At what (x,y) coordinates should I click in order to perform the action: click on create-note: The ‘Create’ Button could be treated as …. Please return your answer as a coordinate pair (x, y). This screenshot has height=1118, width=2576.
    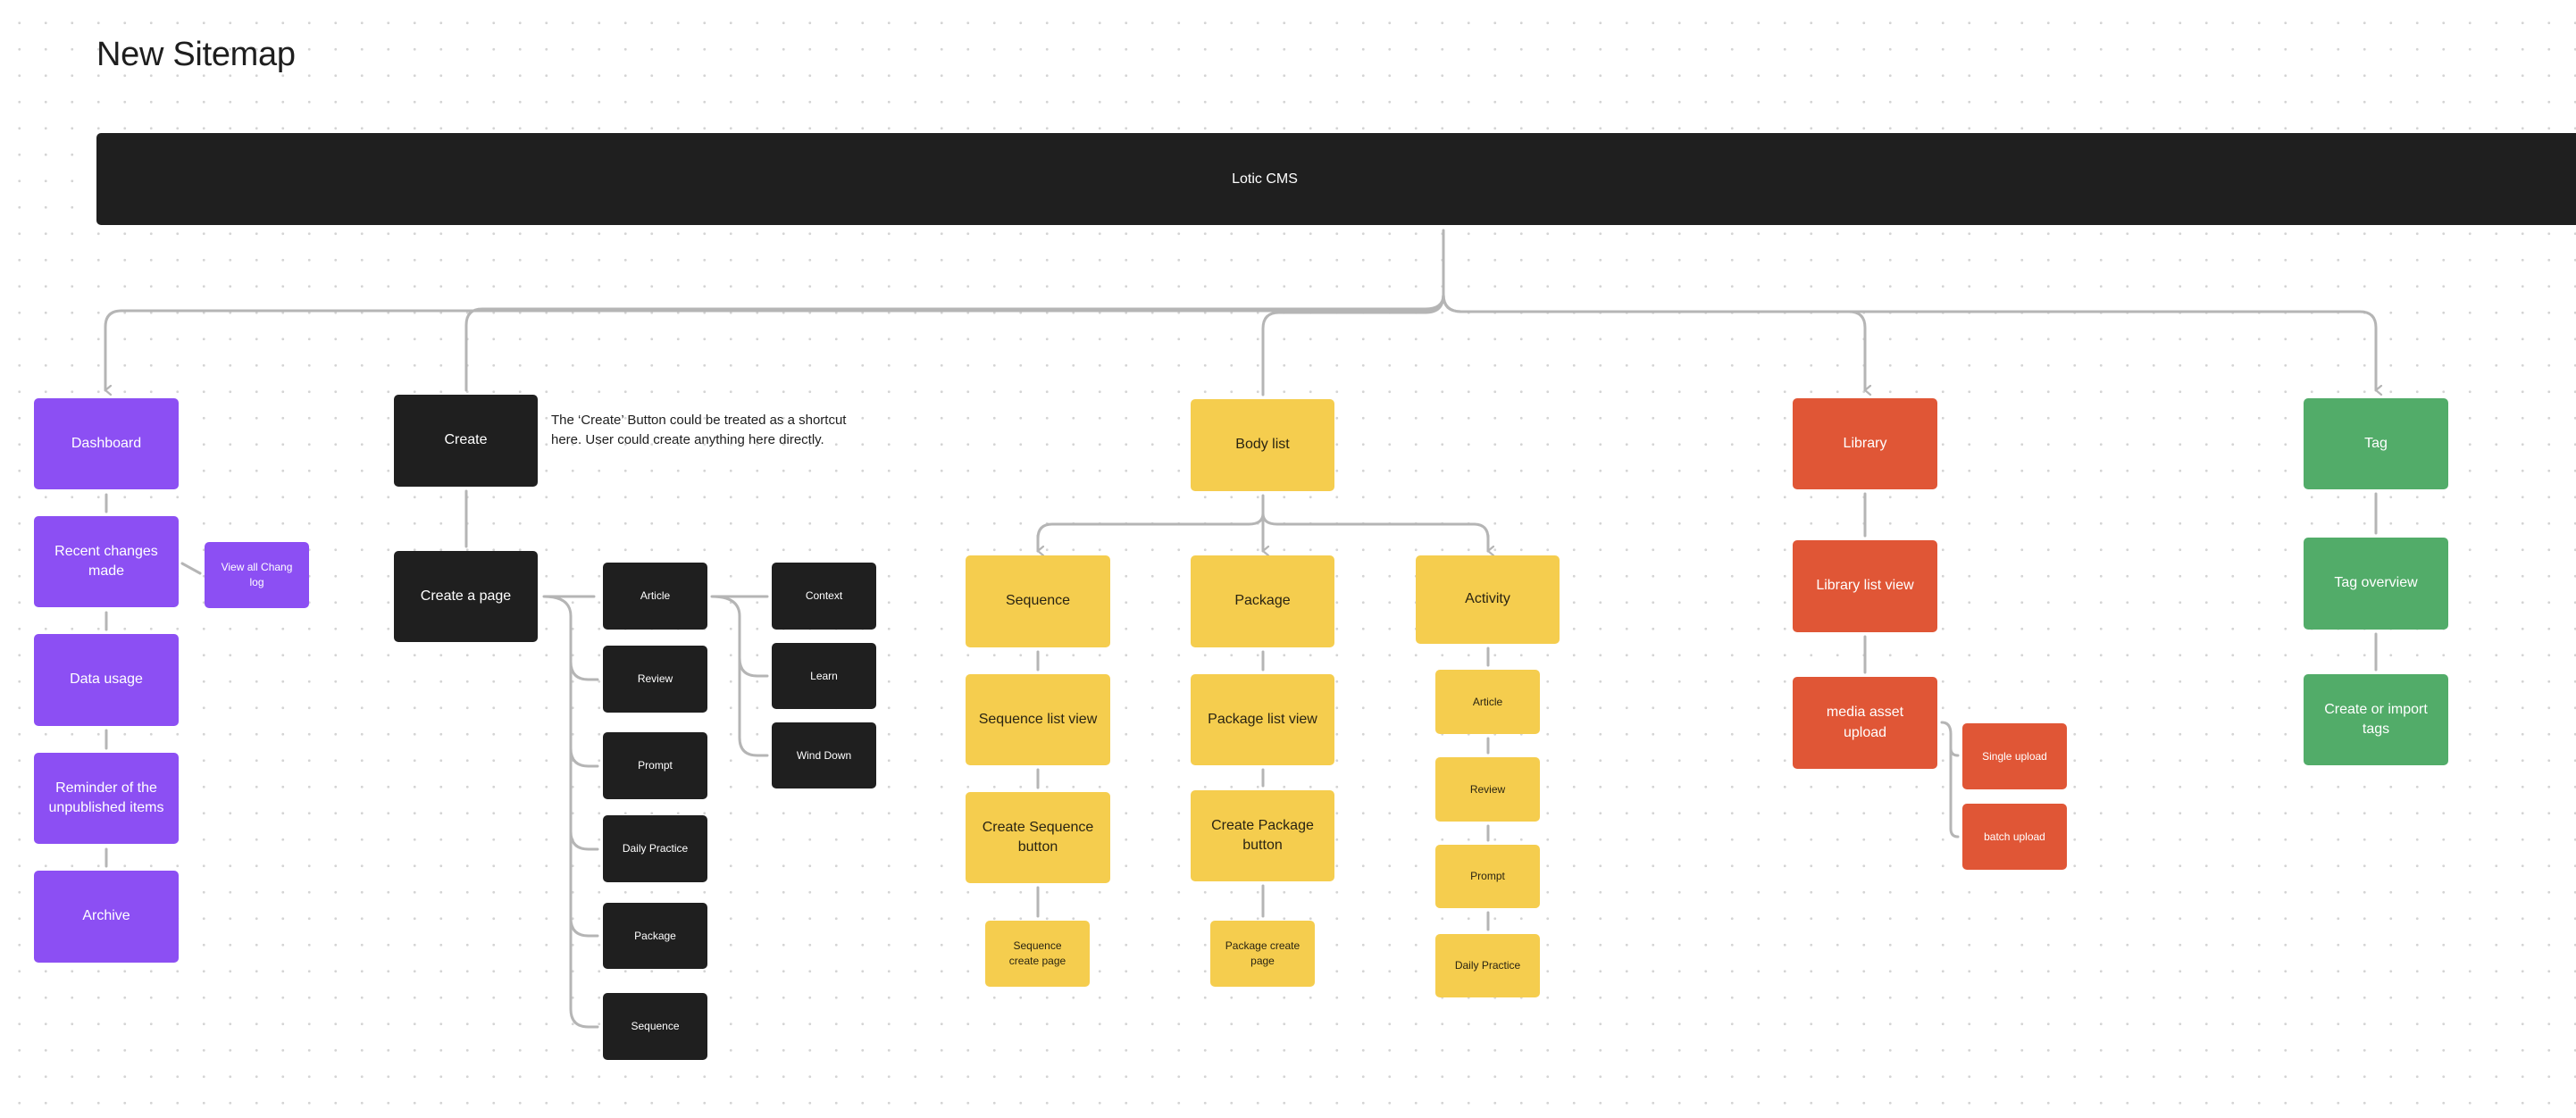
    Looking at the image, I should click on (699, 430).